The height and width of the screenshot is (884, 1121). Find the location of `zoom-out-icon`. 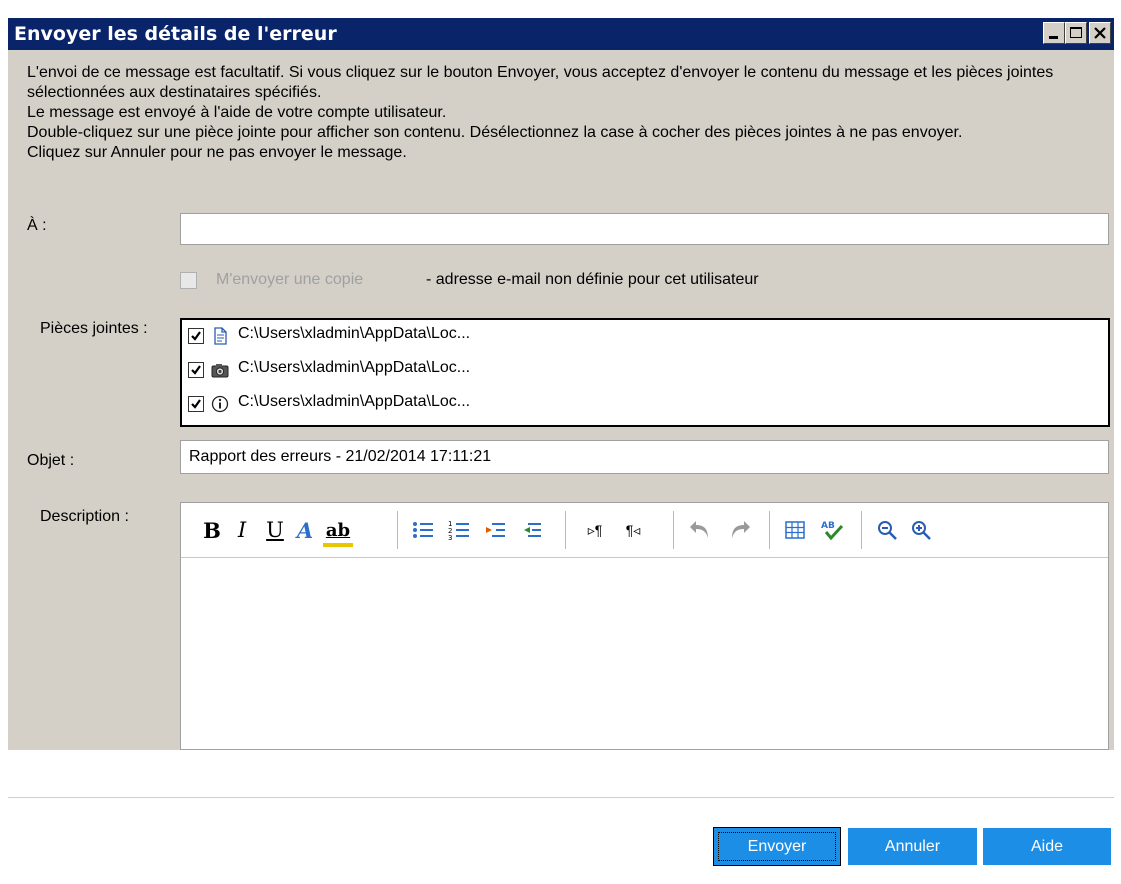

zoom-out-icon is located at coordinates (887, 530).